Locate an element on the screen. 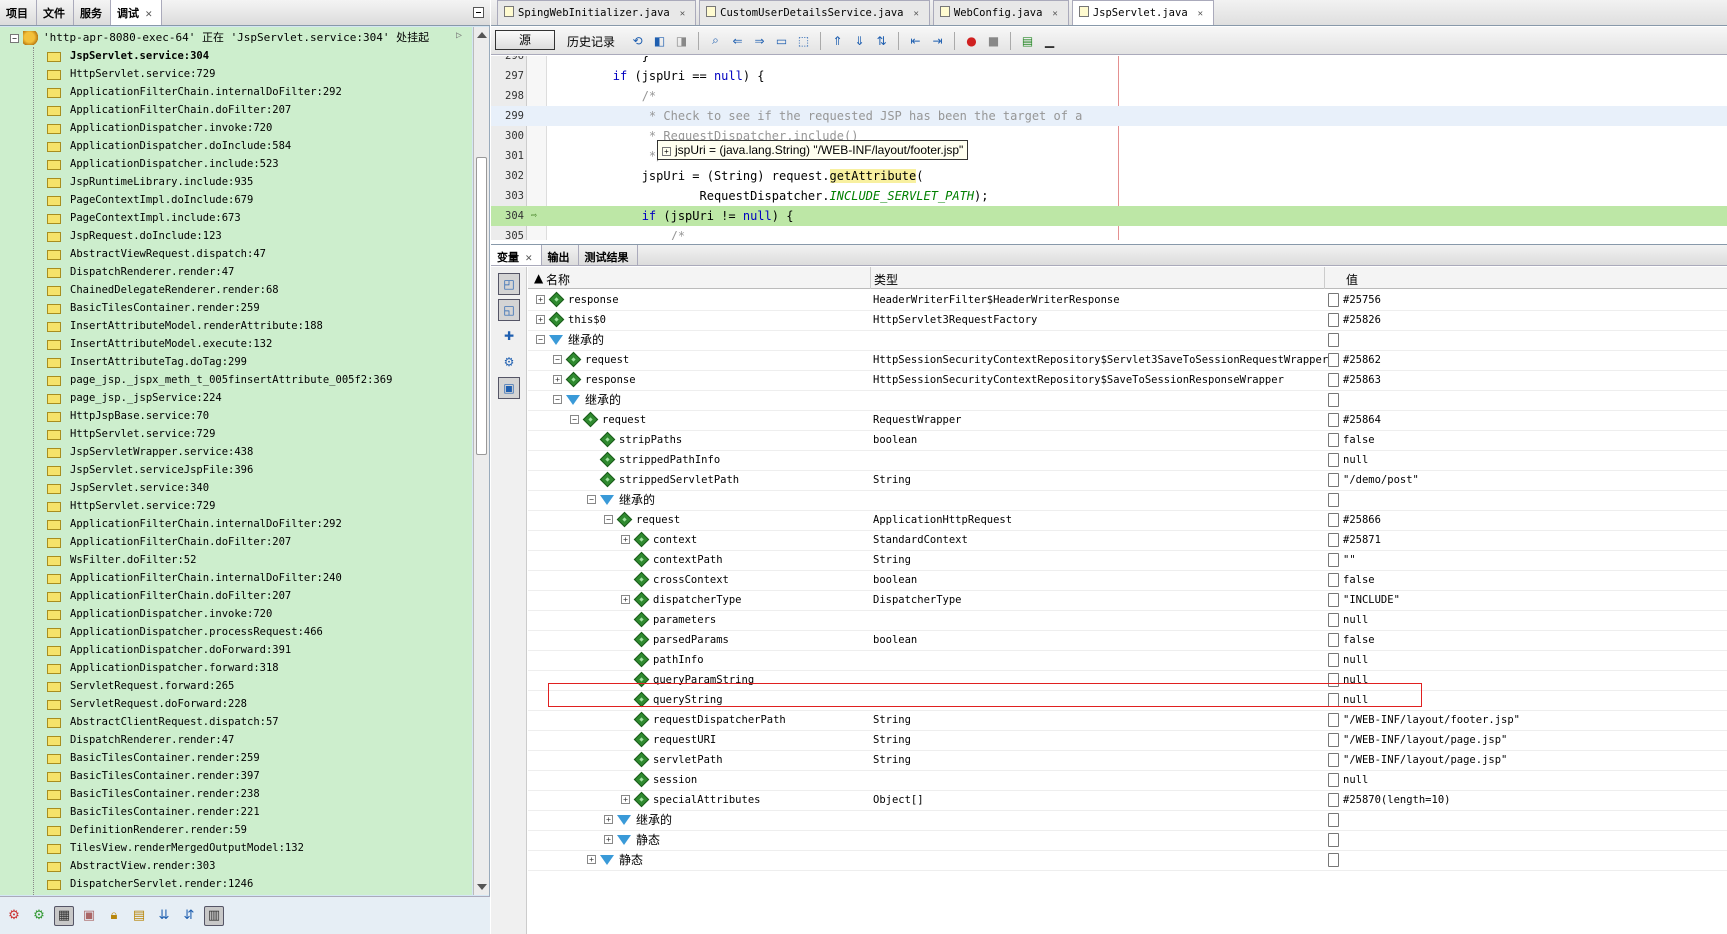 The width and height of the screenshot is (1727, 934). tab-spingwebinitializer: SpingWebInitializer.java ✕ is located at coordinates (597, 12).